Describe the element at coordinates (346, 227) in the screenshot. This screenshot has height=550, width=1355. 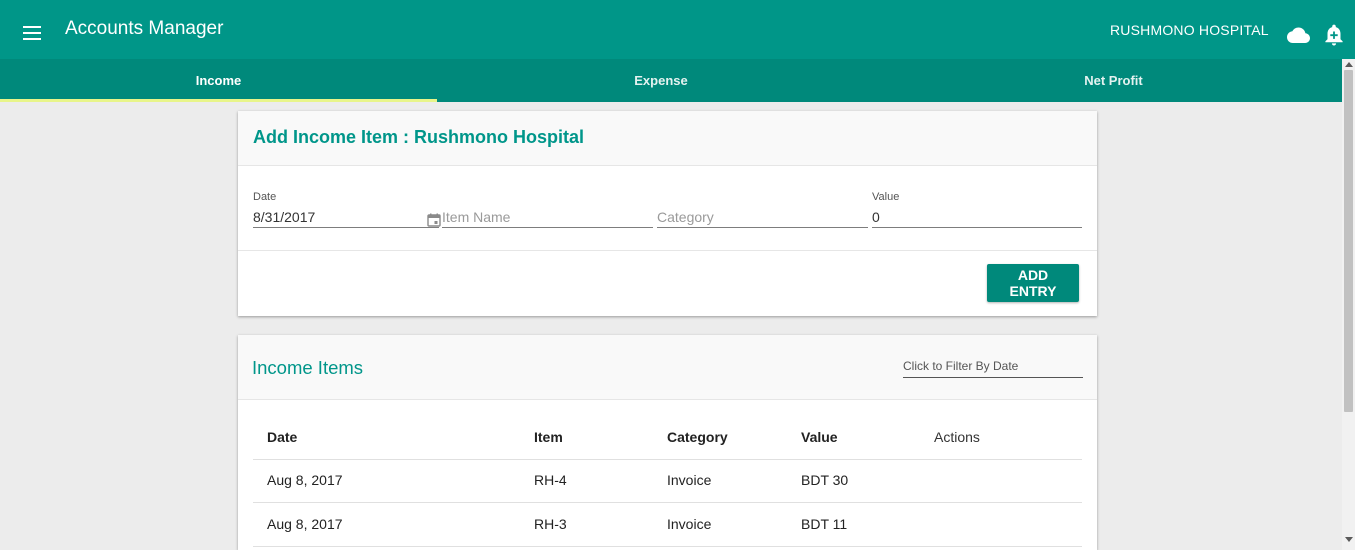
I see `date-underline` at that location.